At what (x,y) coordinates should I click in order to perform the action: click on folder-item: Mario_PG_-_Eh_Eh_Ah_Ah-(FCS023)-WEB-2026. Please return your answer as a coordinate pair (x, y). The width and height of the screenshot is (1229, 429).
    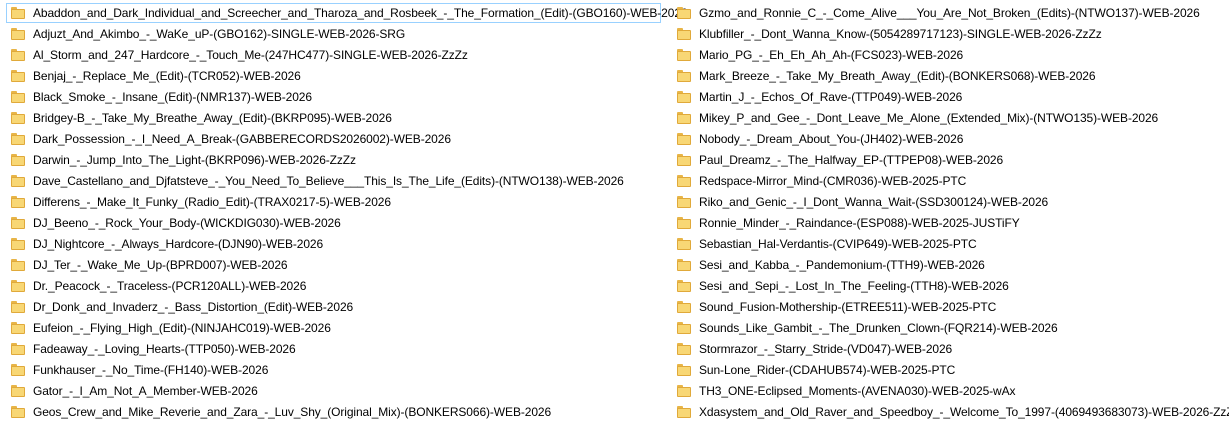
    Looking at the image, I should click on (948, 55).